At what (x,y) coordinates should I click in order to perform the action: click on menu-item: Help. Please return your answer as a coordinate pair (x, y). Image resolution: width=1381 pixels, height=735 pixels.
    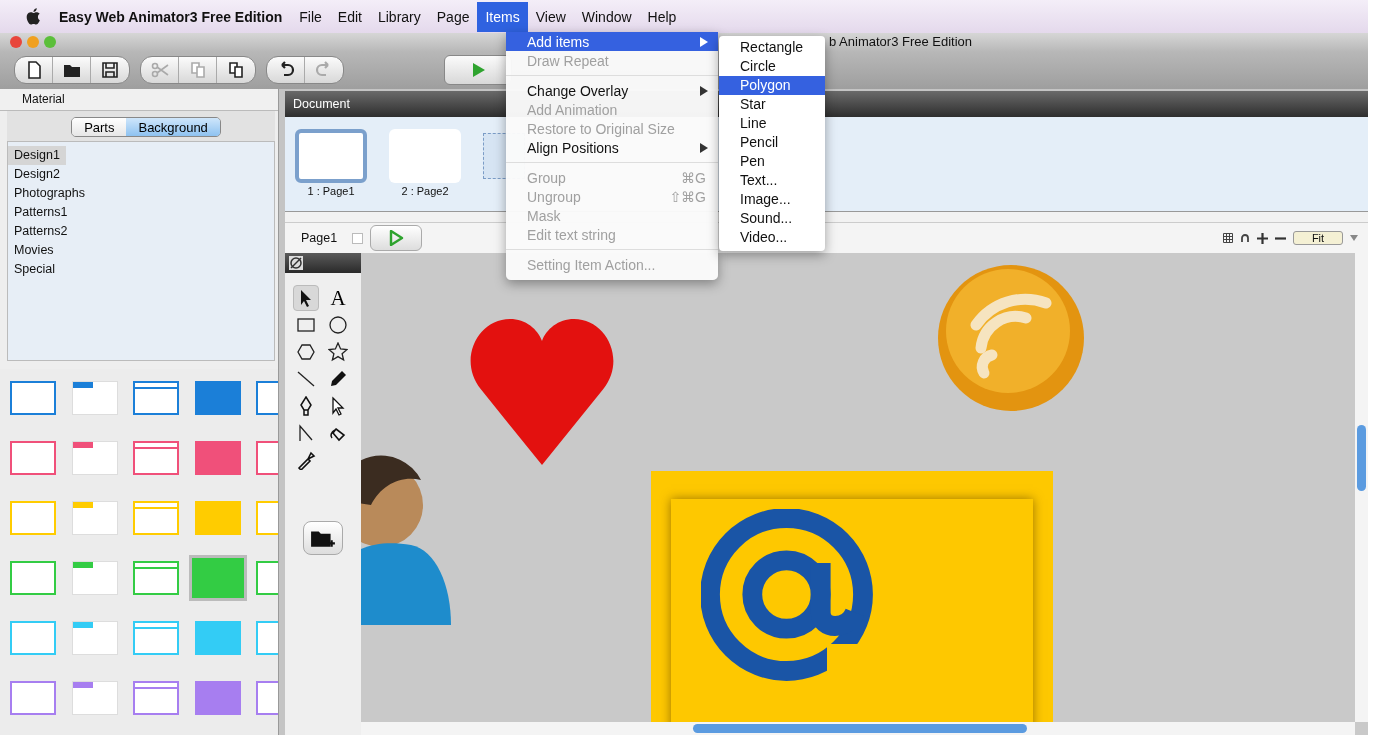
    Looking at the image, I should click on (662, 16).